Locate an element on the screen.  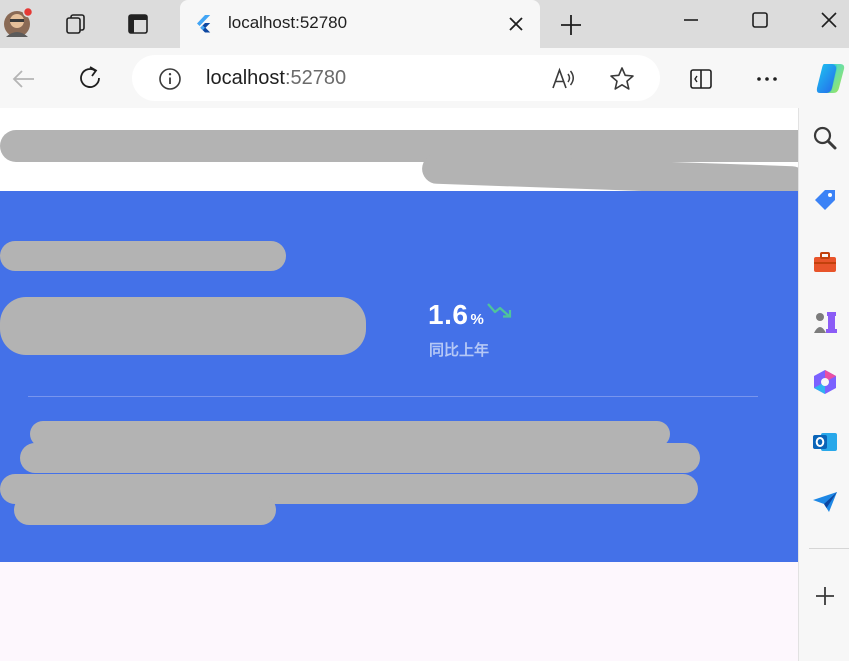
microsoft365-icon is located at coordinates (825, 382).